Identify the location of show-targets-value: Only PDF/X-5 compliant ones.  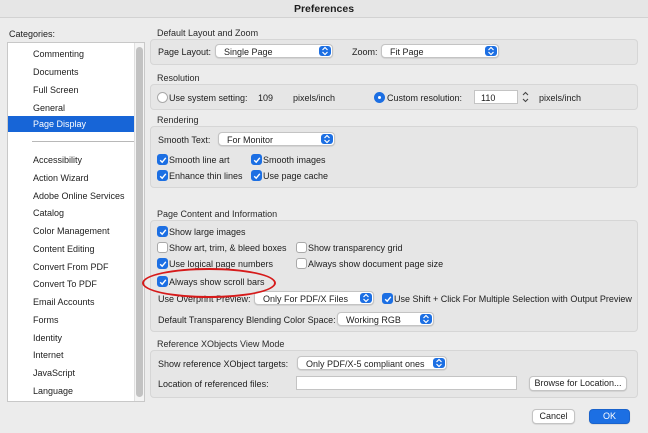
(365, 364).